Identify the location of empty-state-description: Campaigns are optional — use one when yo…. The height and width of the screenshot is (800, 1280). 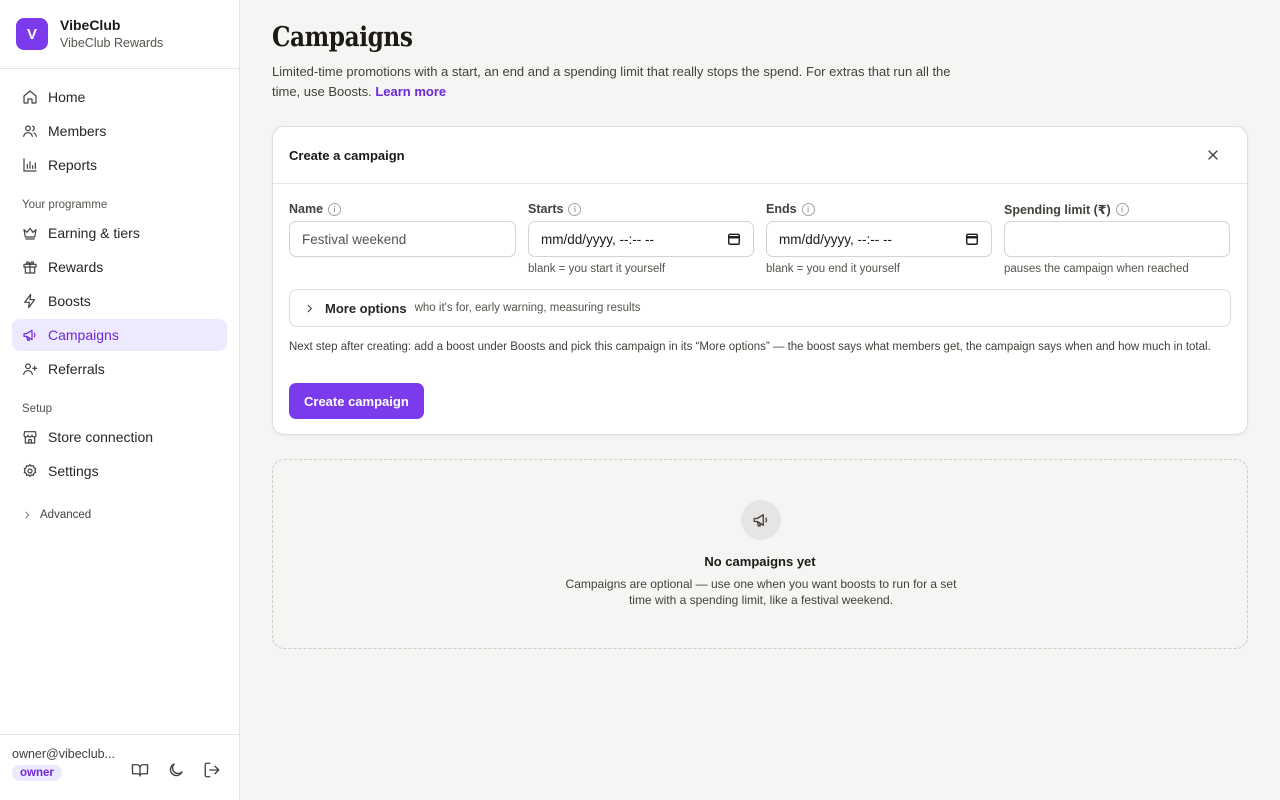
(761, 592).